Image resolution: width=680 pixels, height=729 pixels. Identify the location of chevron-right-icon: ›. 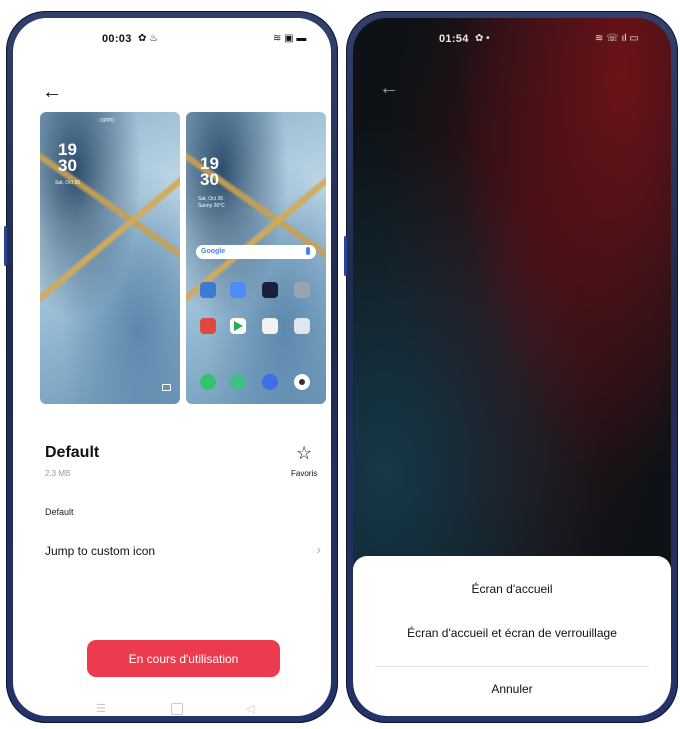
(318, 549).